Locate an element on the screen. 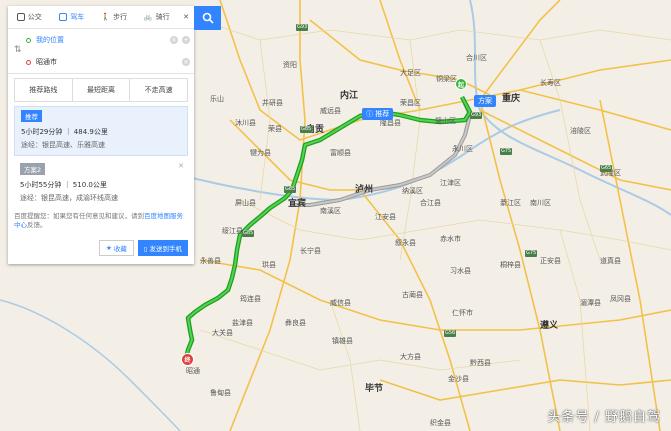  city-label: 镇雄县 is located at coordinates (342, 341).